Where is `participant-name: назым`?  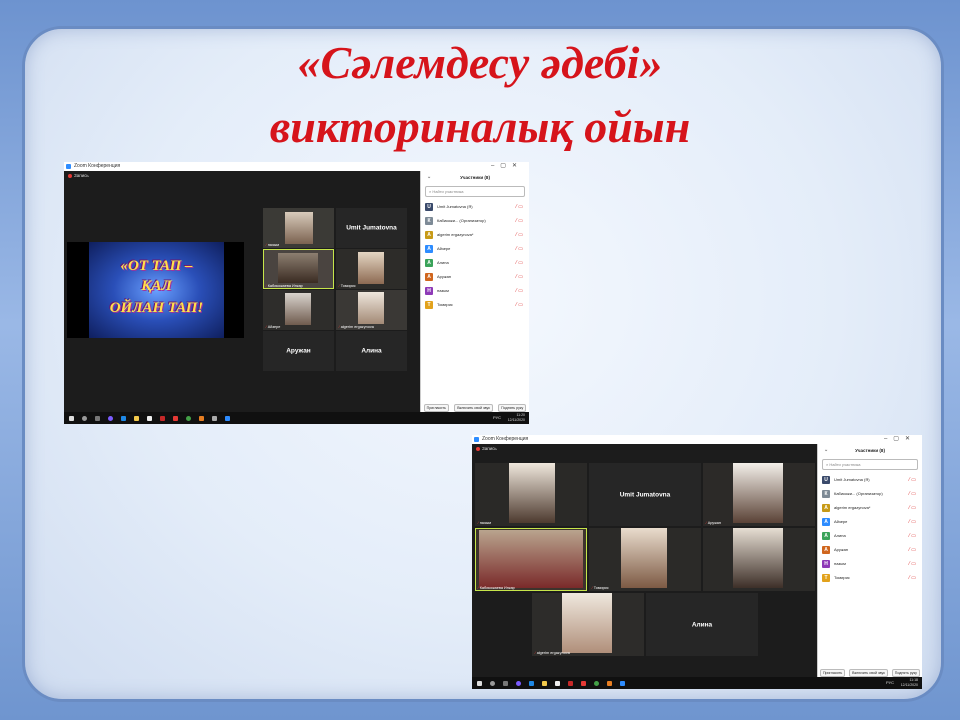
participant-name: назым is located at coordinates (840, 563).